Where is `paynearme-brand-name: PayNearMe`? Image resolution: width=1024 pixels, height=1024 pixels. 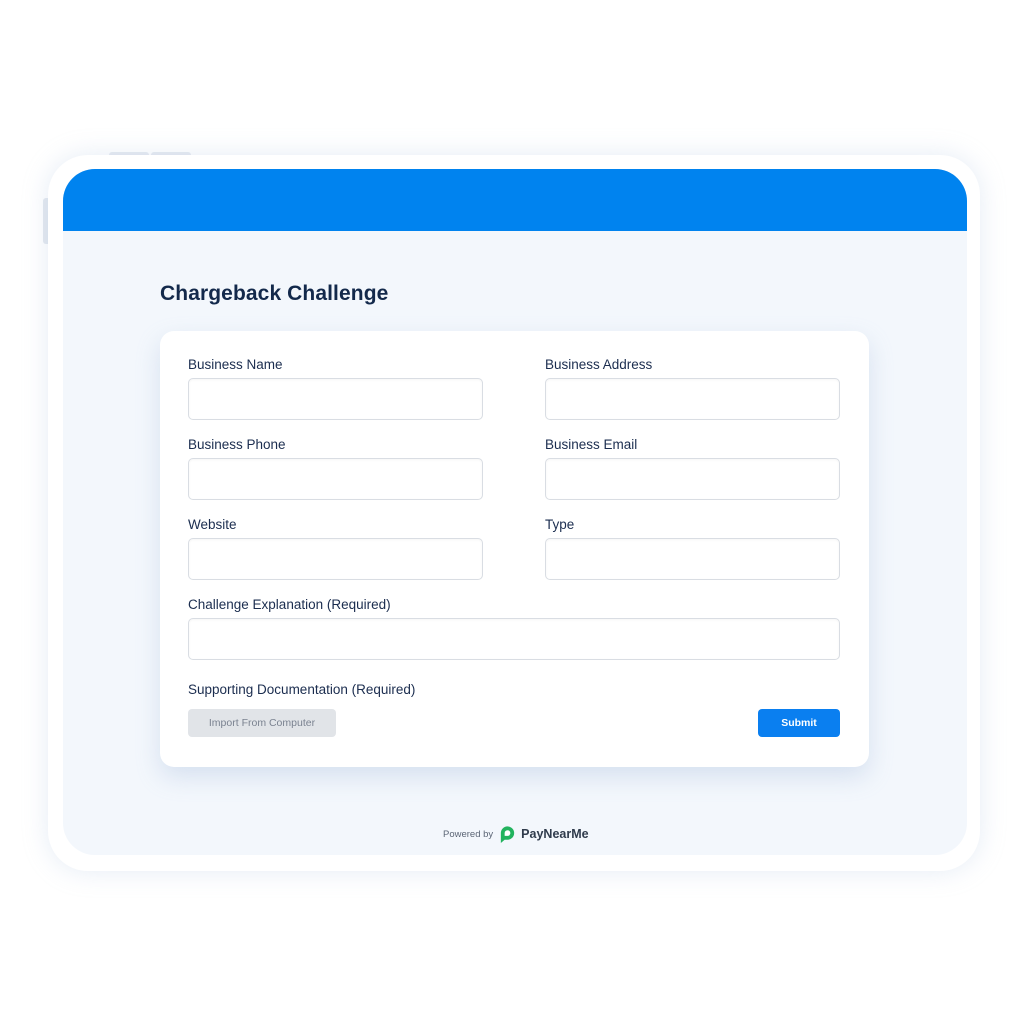
paynearme-brand-name: PayNearMe is located at coordinates (555, 834).